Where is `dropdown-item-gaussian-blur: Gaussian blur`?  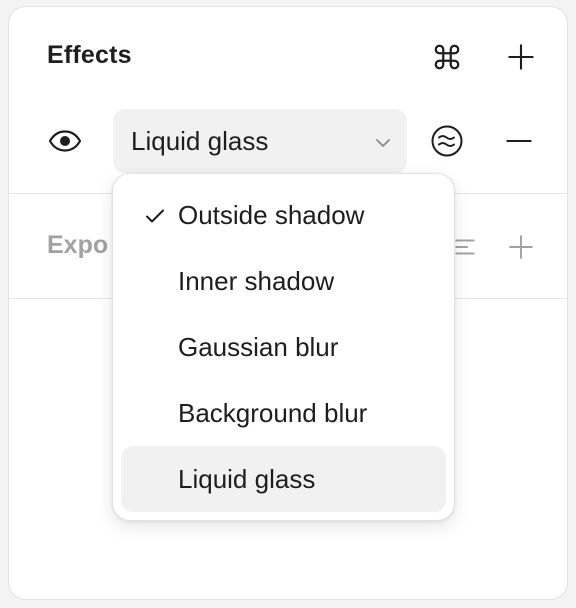
dropdown-item-gaussian-blur: Gaussian blur is located at coordinates (283, 347).